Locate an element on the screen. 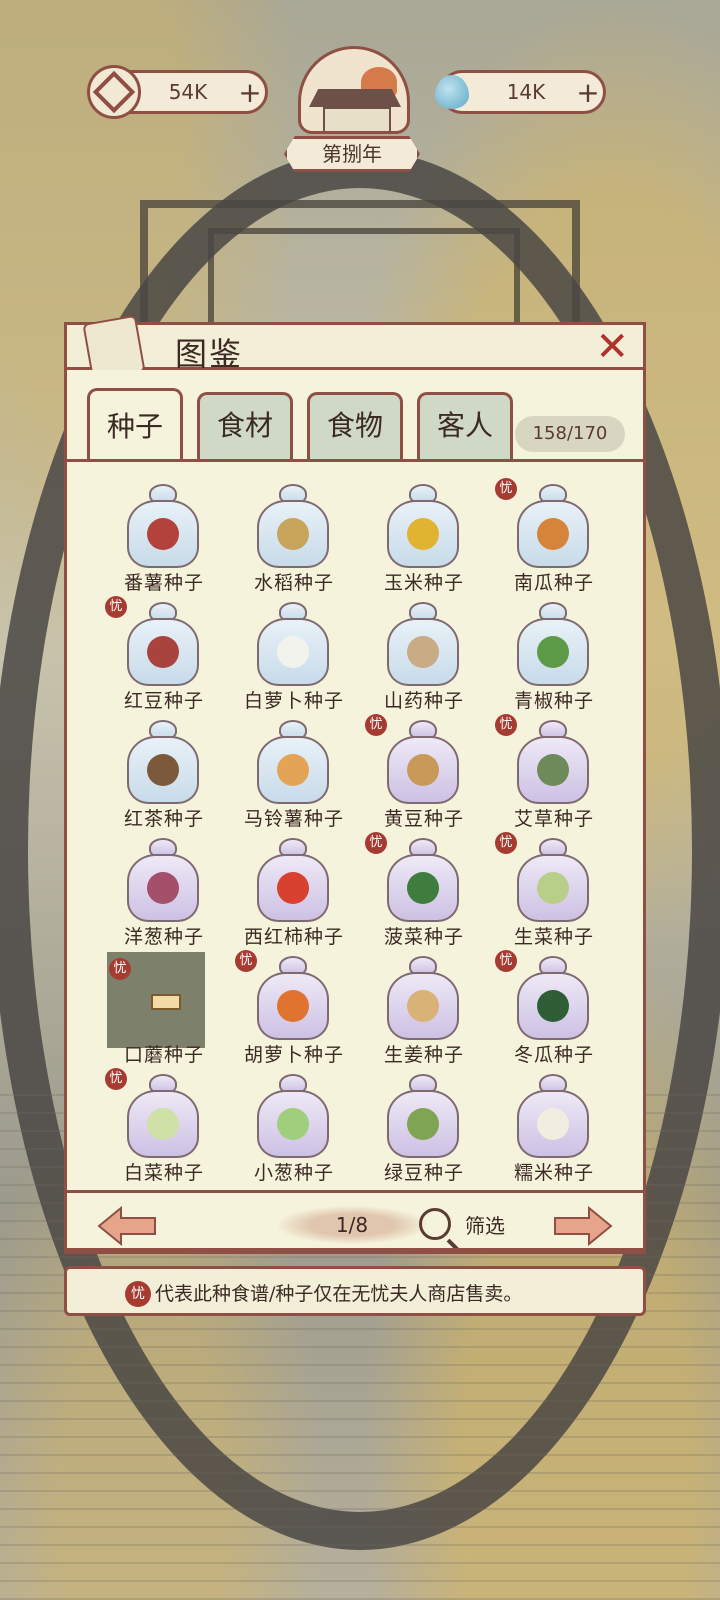 This screenshot has height=1600, width=720. water-counter: 14K + is located at coordinates (520, 92).